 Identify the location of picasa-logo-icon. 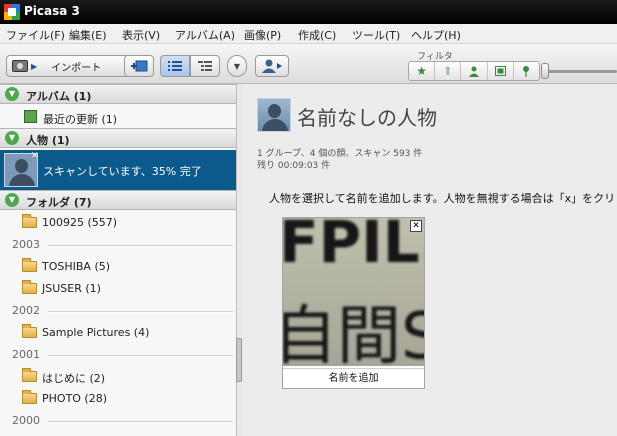
(12, 12).